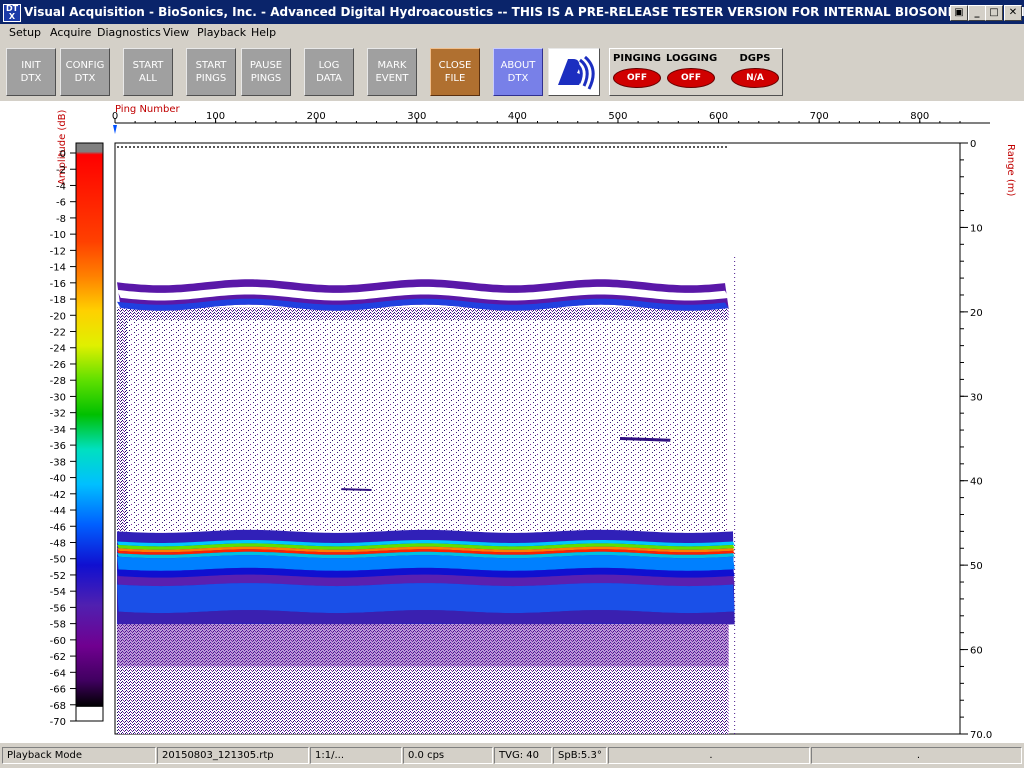 The width and height of the screenshot is (1024, 768). What do you see at coordinates (129, 32) in the screenshot?
I see `menu-diagnostics: Diagnostics` at bounding box center [129, 32].